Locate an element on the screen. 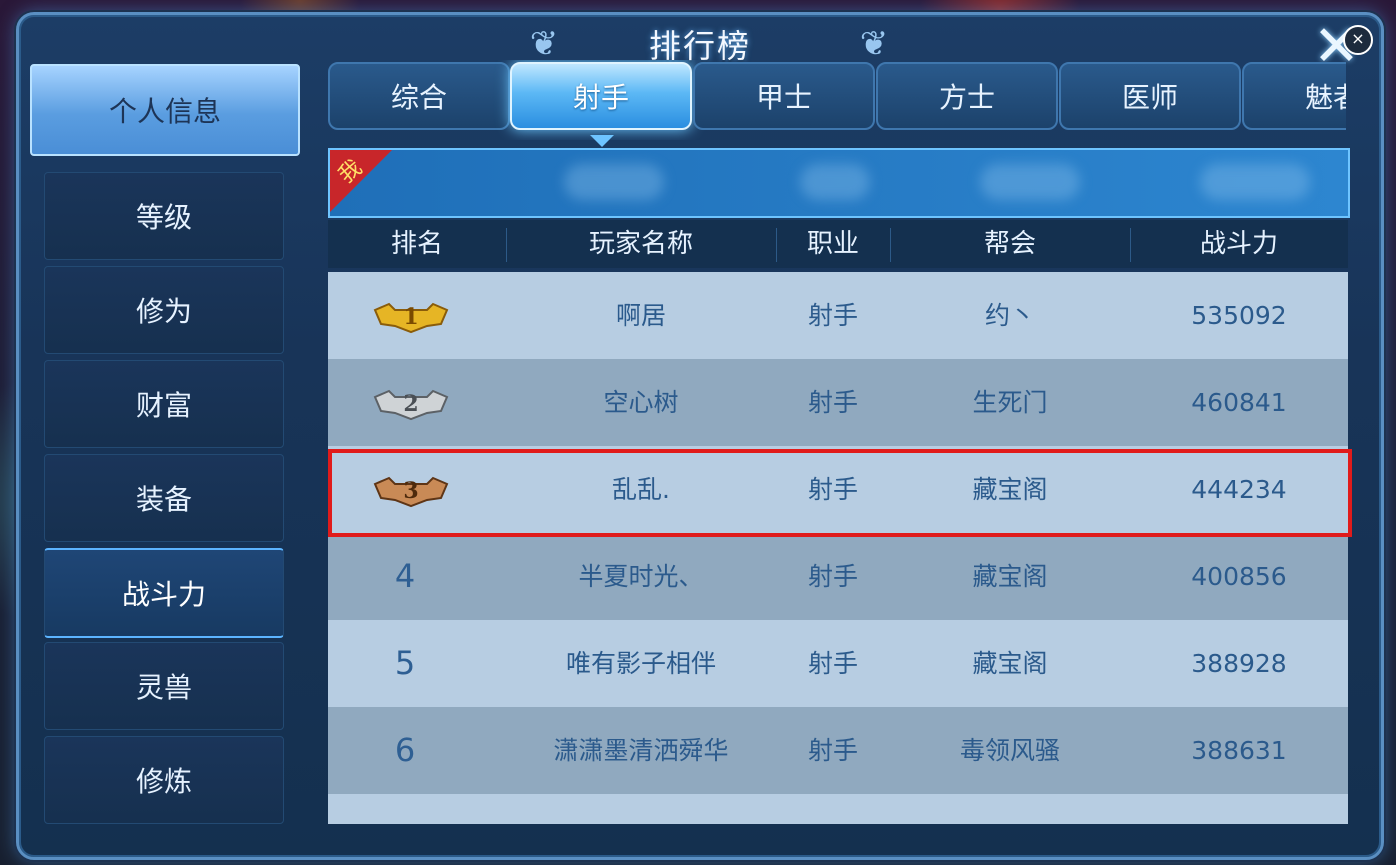 This screenshot has width=1396, height=865. sidebar-item-profile: 个人信息 is located at coordinates (165, 110).